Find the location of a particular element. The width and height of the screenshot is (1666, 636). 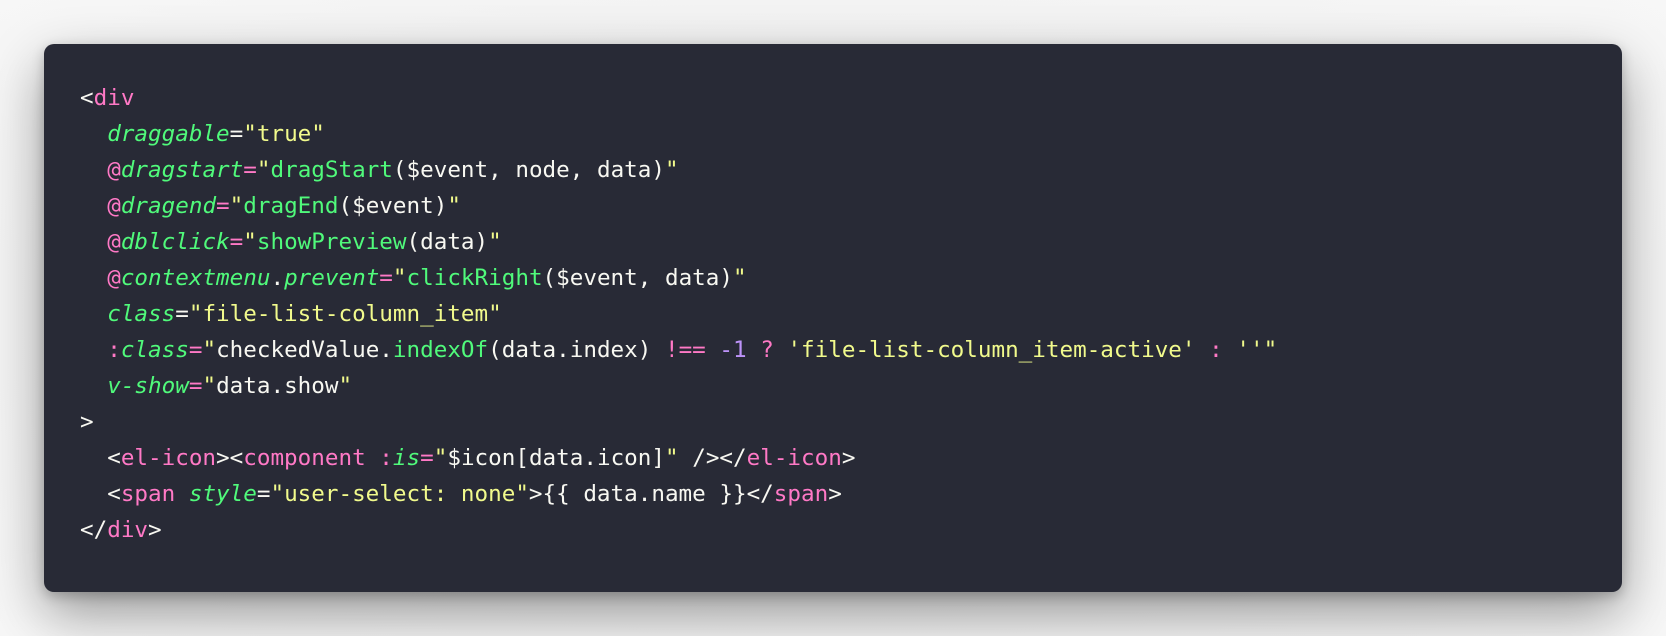

code-line: class="file-list-column_item" is located at coordinates (851, 314).